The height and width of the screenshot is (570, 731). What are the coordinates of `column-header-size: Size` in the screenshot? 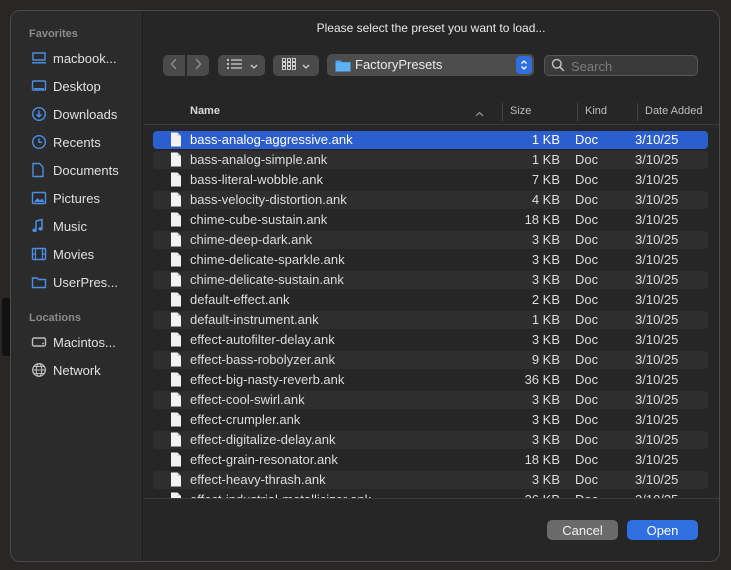 It's located at (520, 111).